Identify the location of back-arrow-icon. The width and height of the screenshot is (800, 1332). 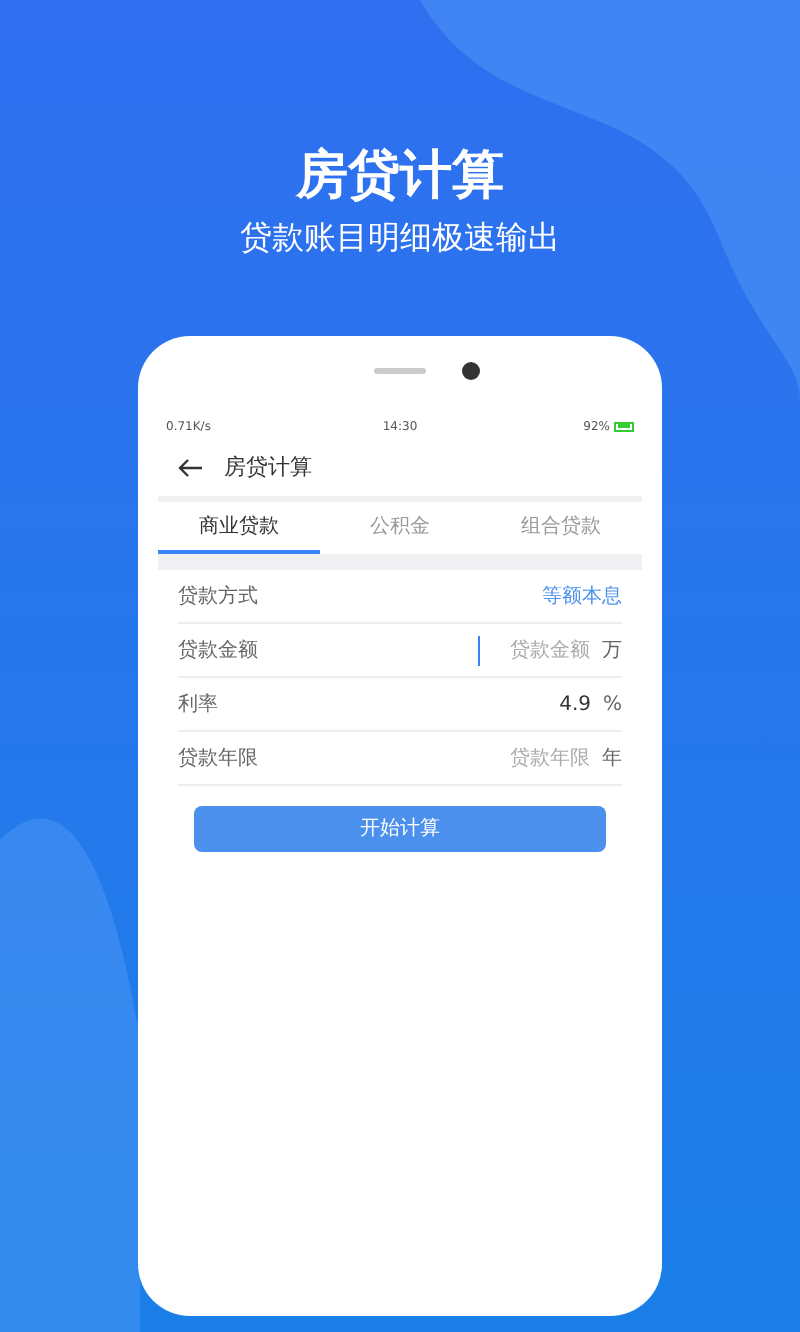
(191, 468).